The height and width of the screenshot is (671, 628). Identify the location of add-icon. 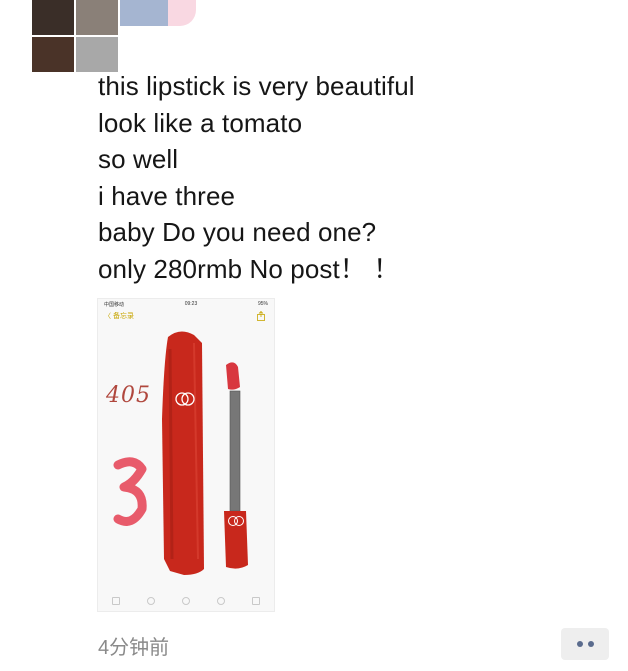
(185, 601).